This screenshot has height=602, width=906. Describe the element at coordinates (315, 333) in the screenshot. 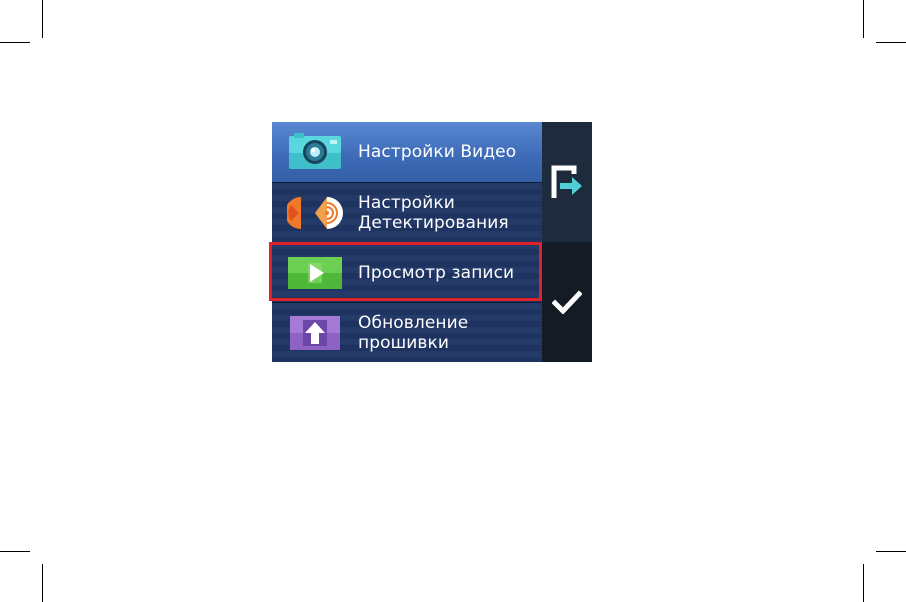

I see `upload-icon` at that location.